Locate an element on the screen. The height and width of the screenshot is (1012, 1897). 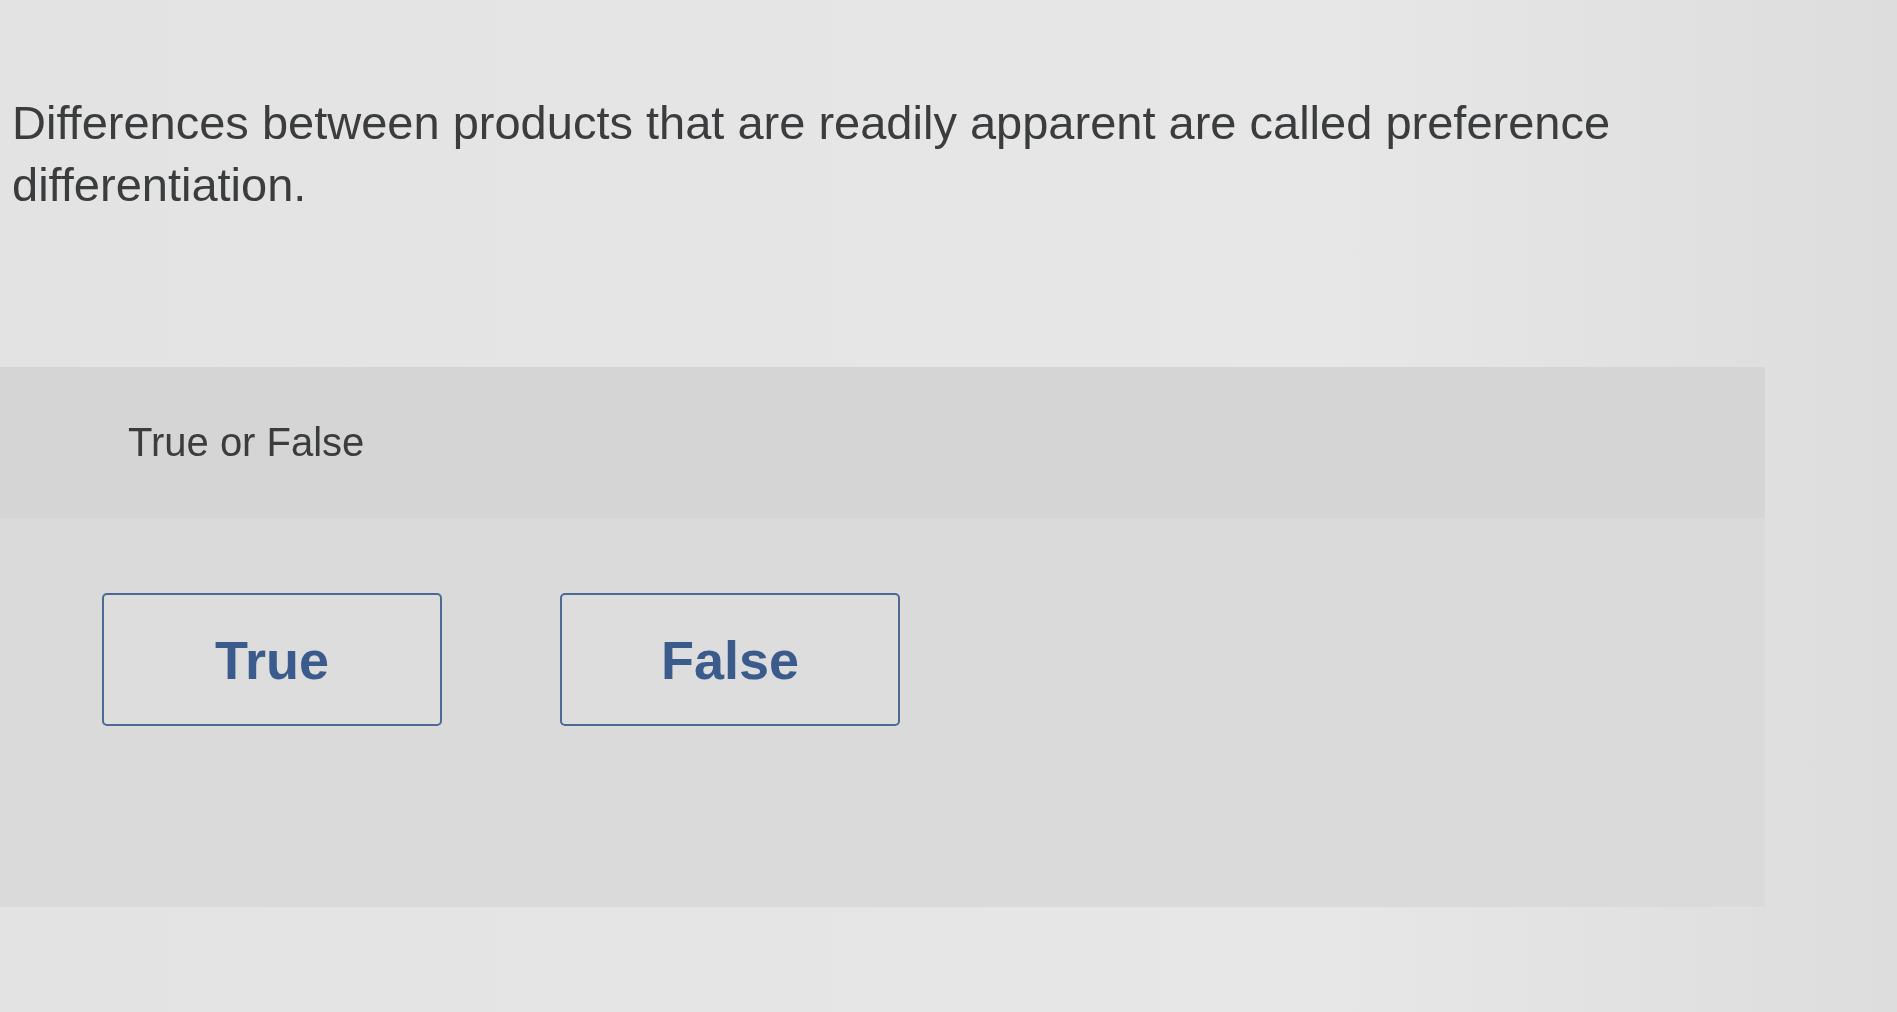
question-text: Differences between products that are readily apparent are called preference differentiation. is located at coordinates (812, 154).